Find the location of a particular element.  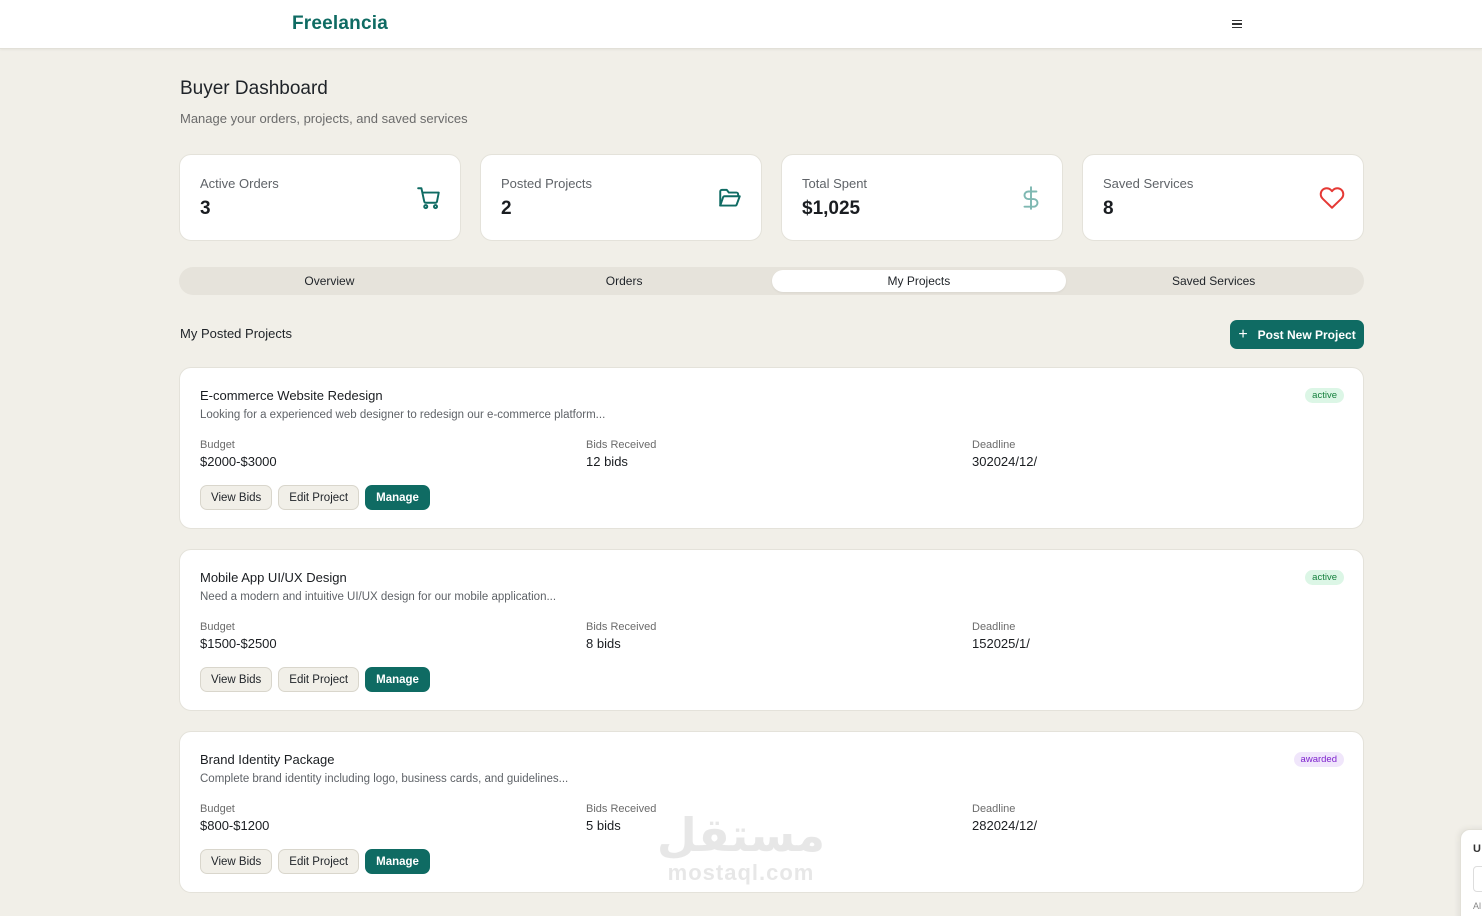

stat-card-total-spent: Total Spent $1,025 is located at coordinates (922, 197).